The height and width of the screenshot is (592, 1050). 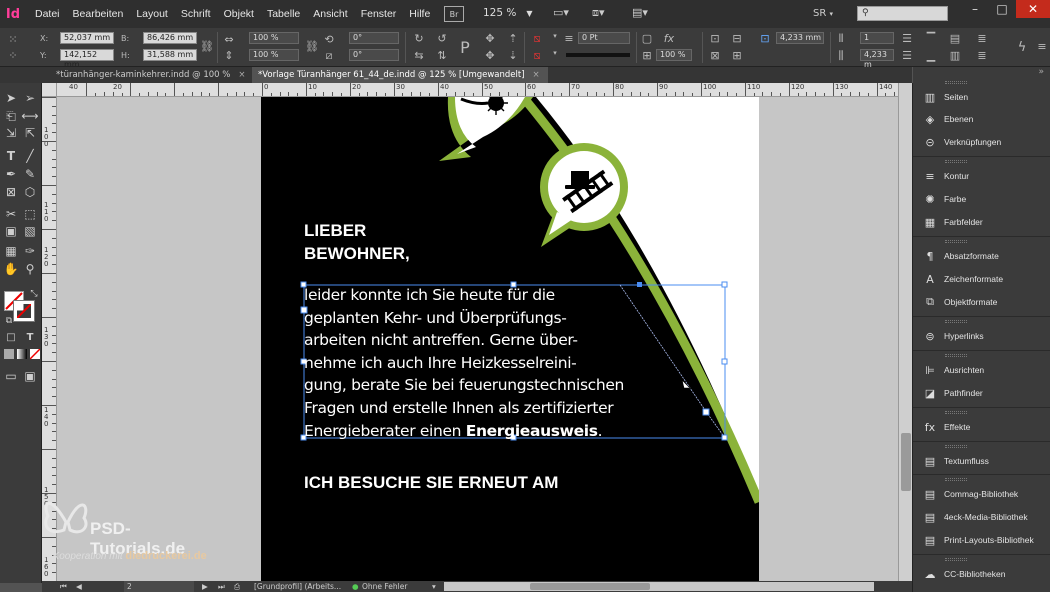 I want to click on scale-x-field: 100 %, so click(x=274, y=38).